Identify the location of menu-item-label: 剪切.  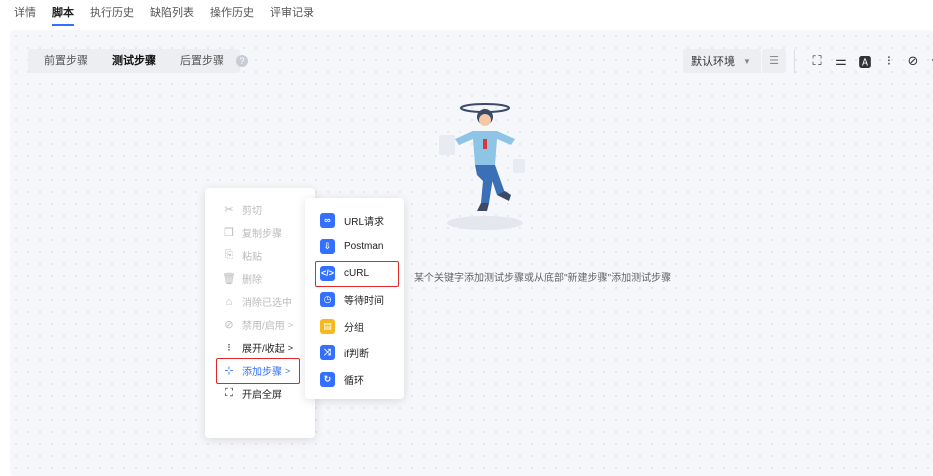
(252, 211).